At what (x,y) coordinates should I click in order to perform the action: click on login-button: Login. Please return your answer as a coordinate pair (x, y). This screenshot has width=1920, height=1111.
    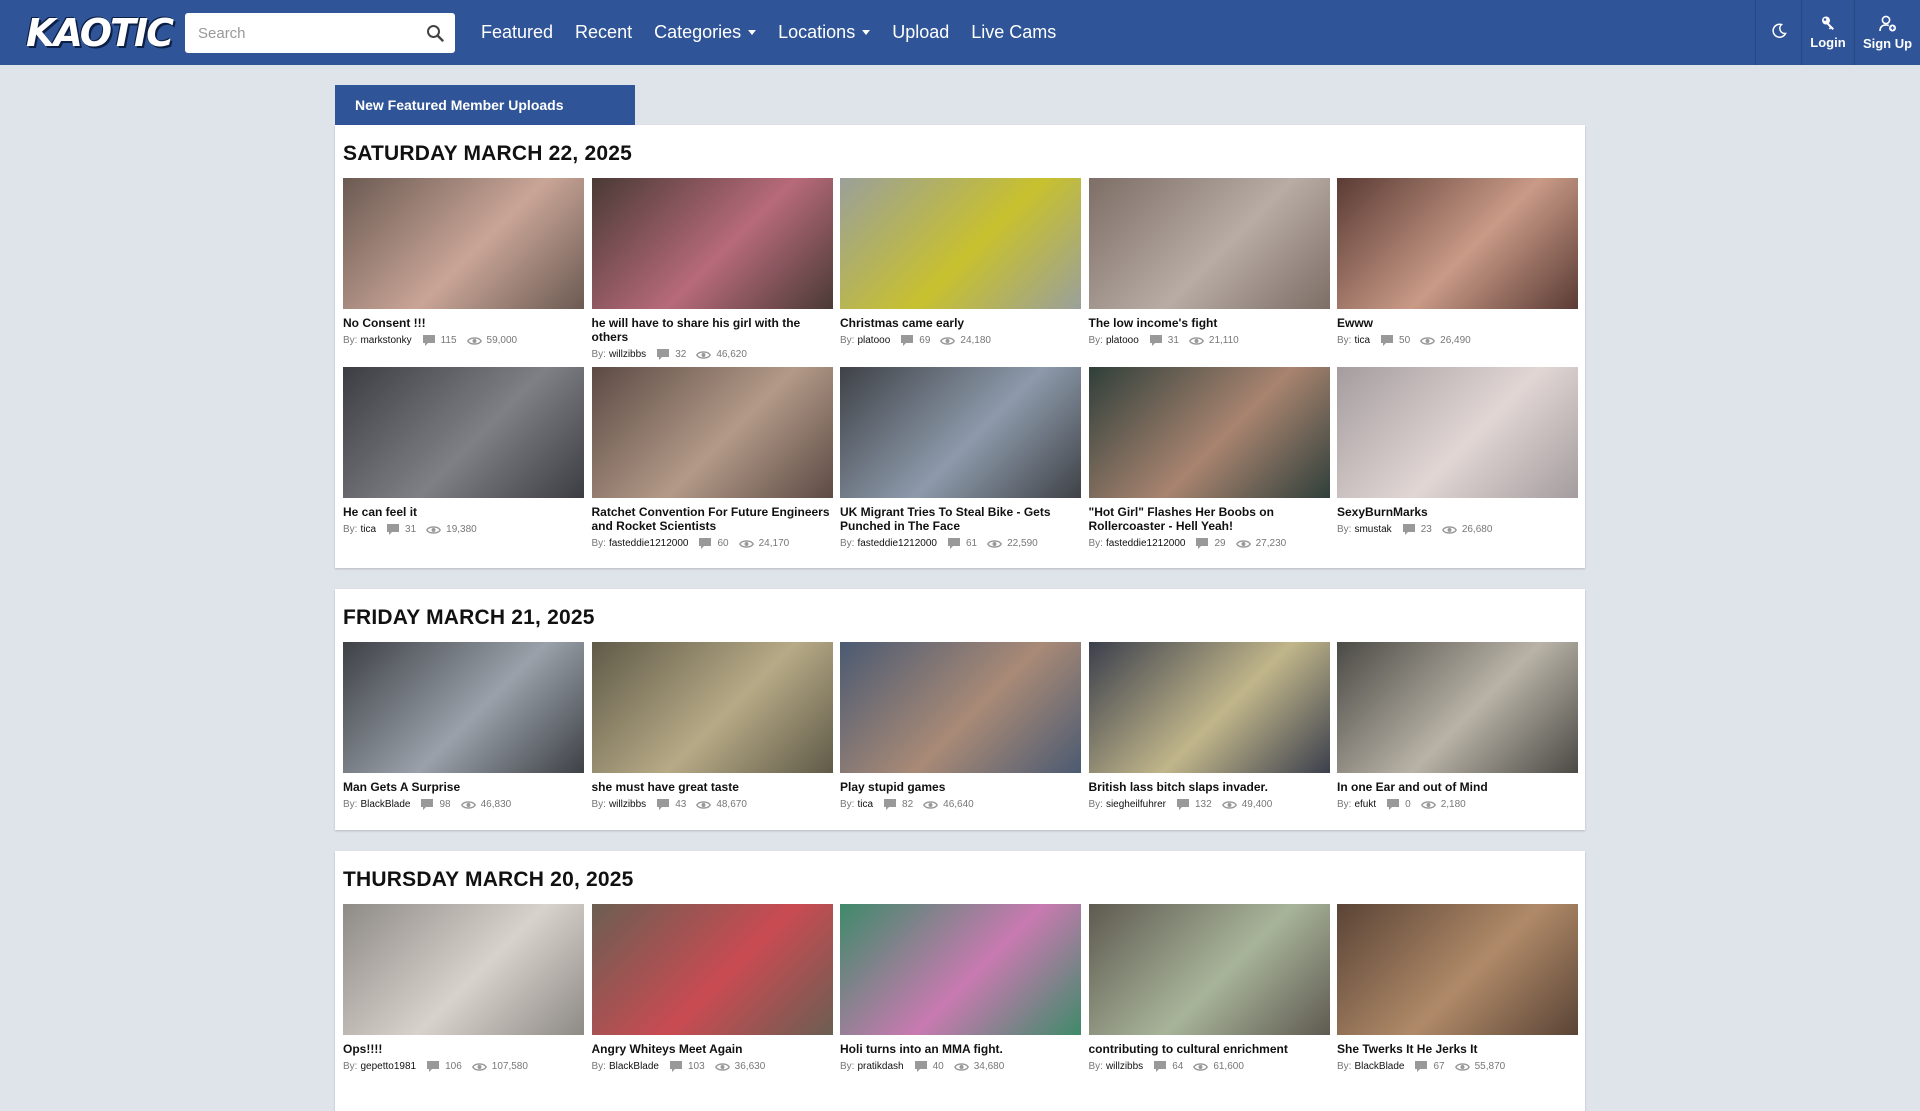
    Looking at the image, I should click on (1827, 32).